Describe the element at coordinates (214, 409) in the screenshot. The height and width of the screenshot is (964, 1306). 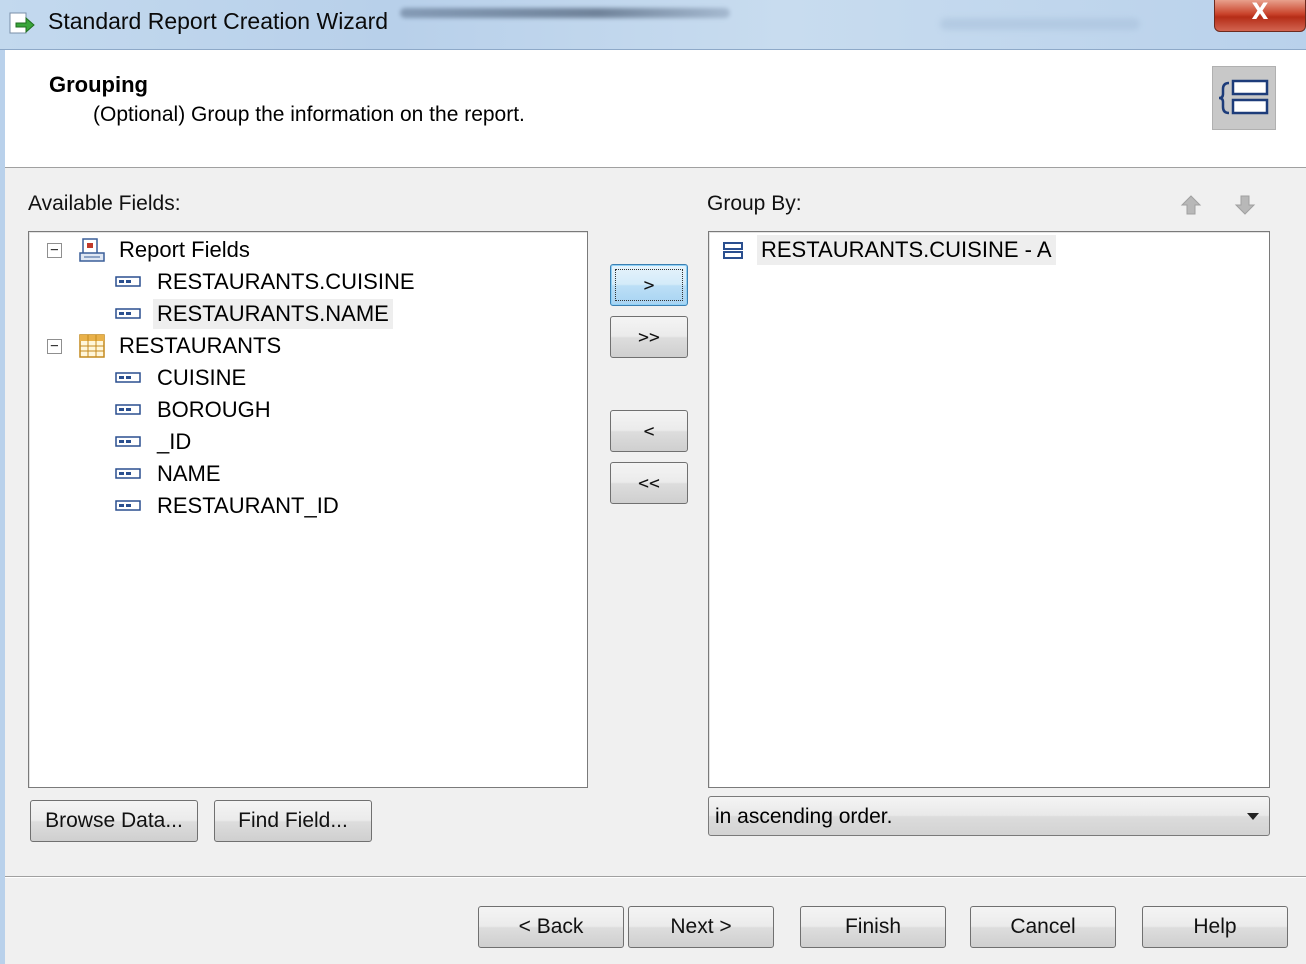
I see `tree-item-label: BOROUGH` at that location.